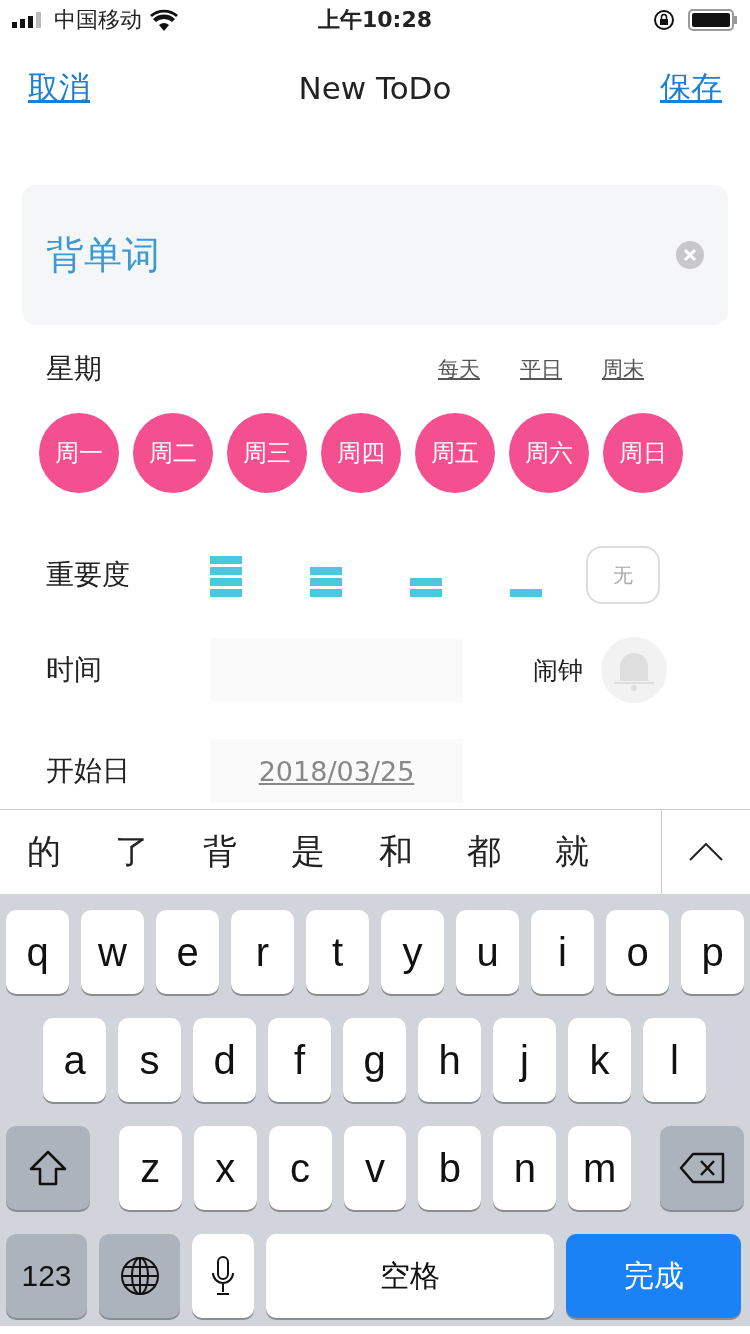 The image size is (750, 1334). Describe the element at coordinates (262, 952) in the screenshot. I see `letter-key: r` at that location.